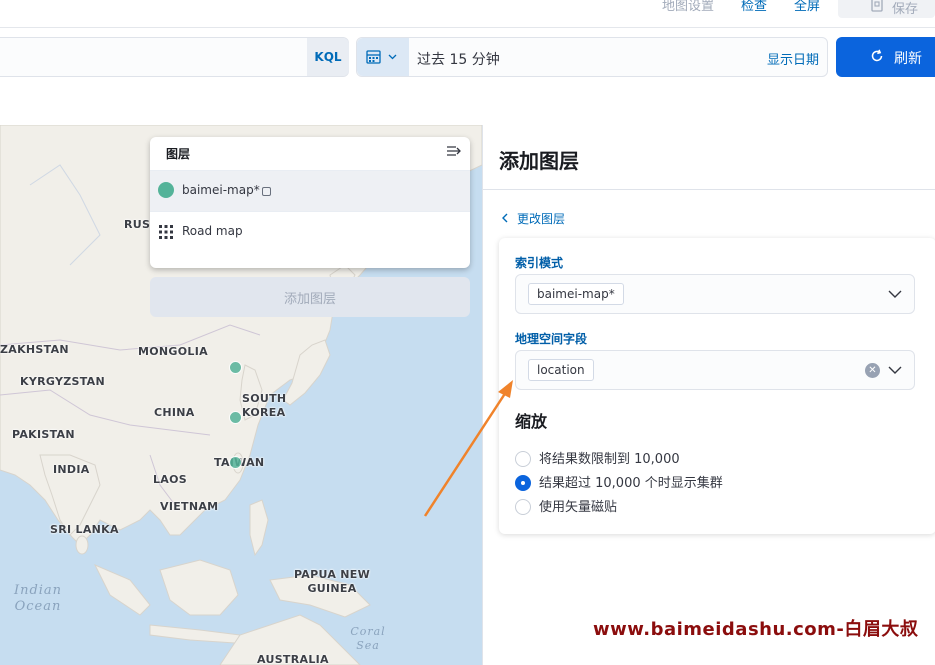 The width and height of the screenshot is (935, 665). What do you see at coordinates (872, 370) in the screenshot?
I see `clear-icon: ✕` at bounding box center [872, 370].